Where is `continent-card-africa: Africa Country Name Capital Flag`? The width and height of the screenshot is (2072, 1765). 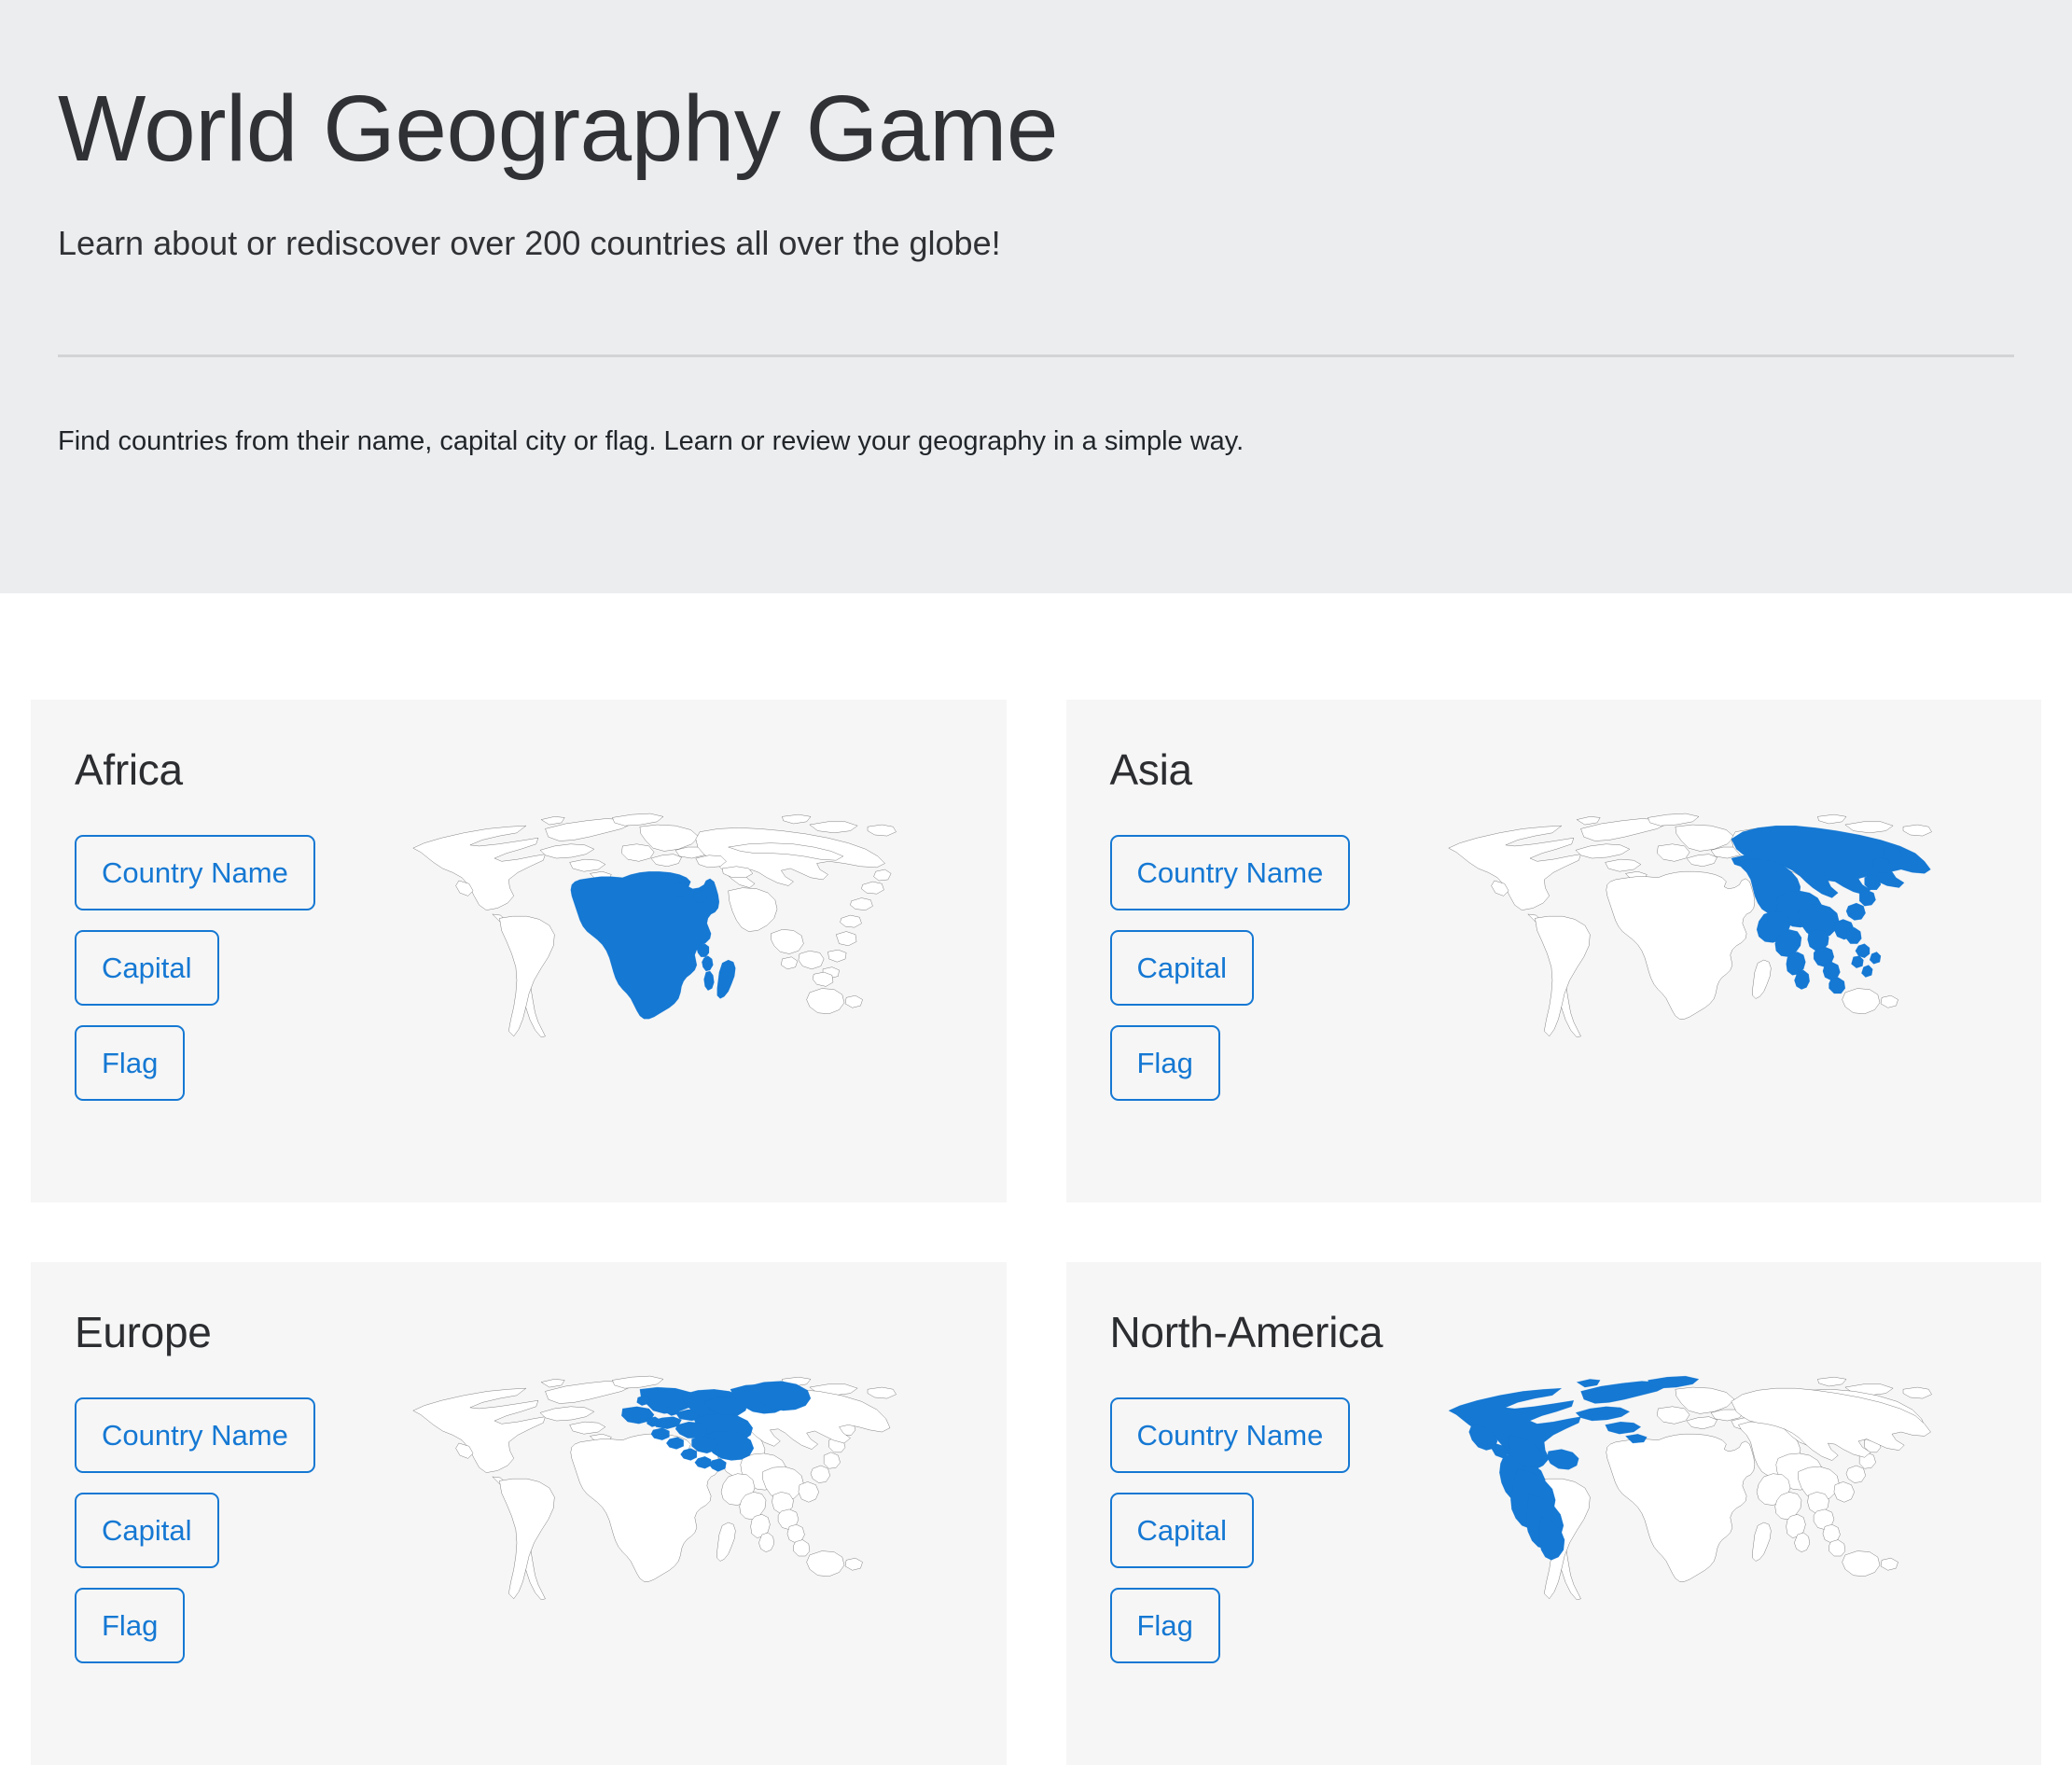
continent-card-africa: Africa Country Name Capital Flag is located at coordinates (519, 951).